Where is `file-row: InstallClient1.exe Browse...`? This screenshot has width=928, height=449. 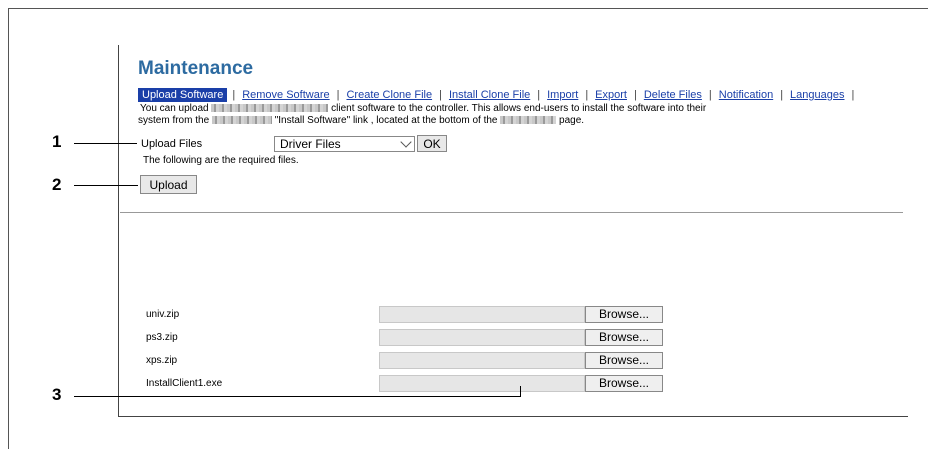
file-row: InstallClient1.exe Browse... is located at coordinates (404, 383).